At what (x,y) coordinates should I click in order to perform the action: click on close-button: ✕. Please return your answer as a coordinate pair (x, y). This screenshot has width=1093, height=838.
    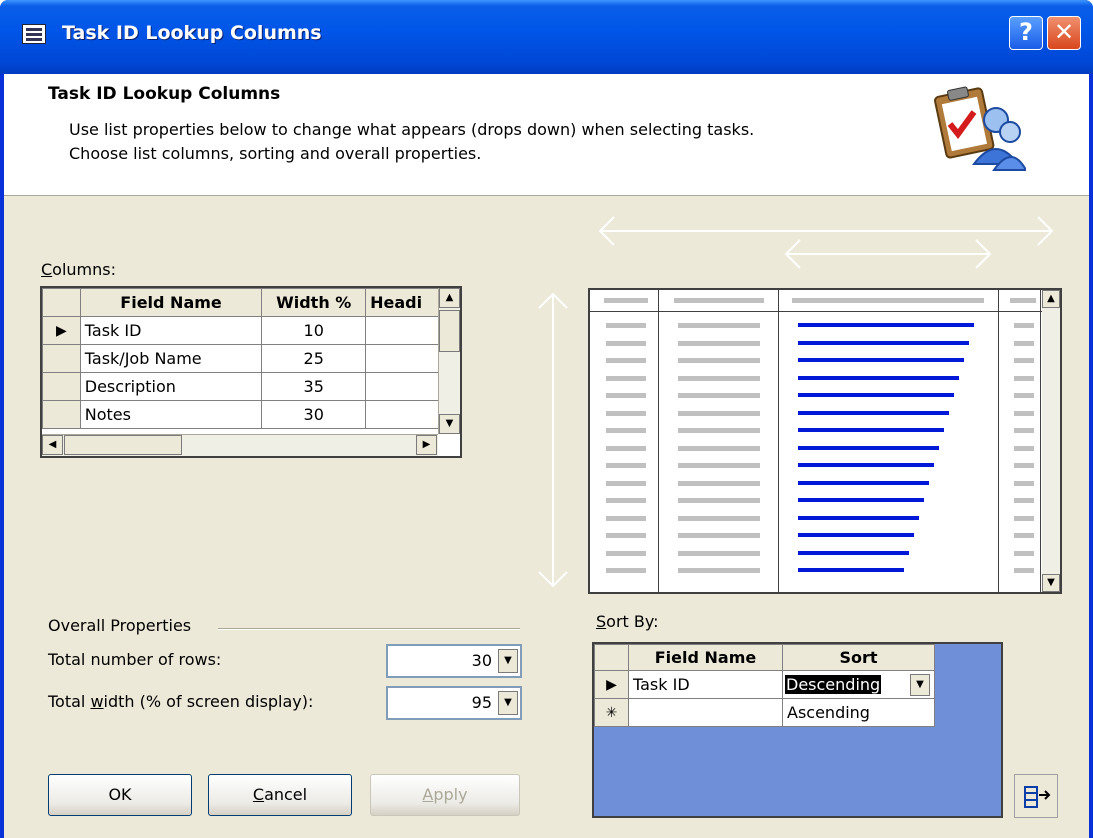
    Looking at the image, I should click on (1064, 33).